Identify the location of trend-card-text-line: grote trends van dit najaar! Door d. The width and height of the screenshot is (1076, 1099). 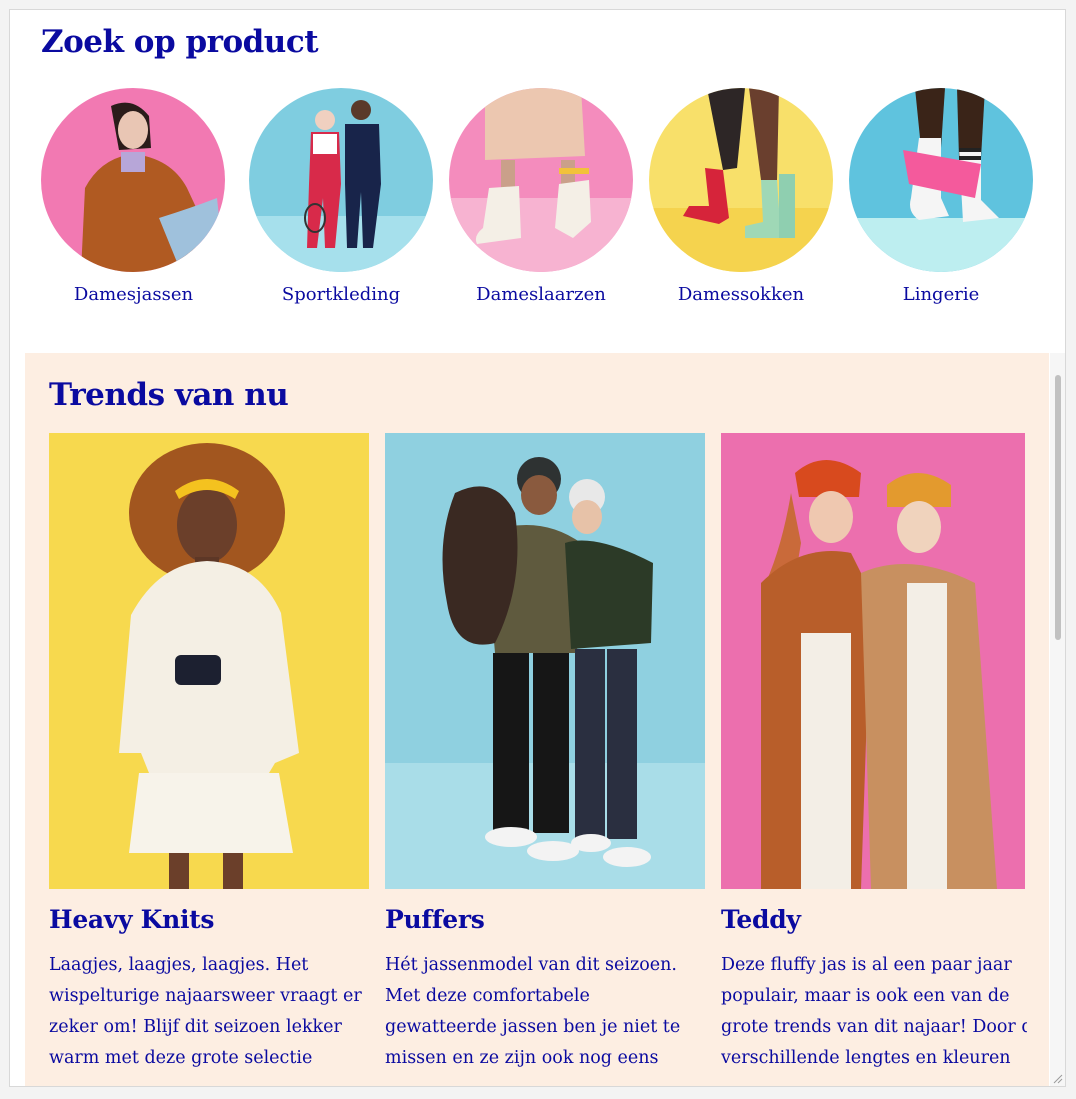
(874, 1027).